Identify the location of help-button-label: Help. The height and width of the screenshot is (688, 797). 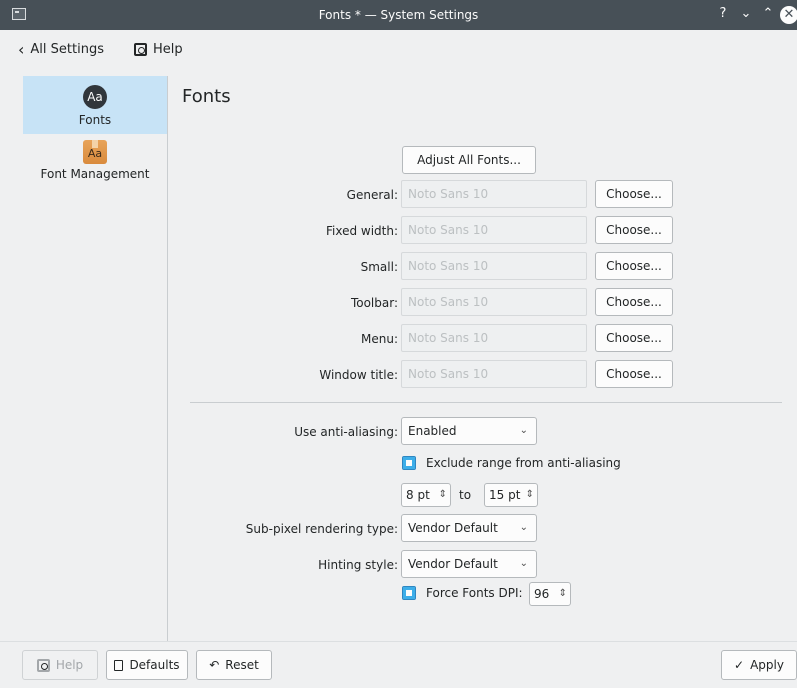
(69, 665).